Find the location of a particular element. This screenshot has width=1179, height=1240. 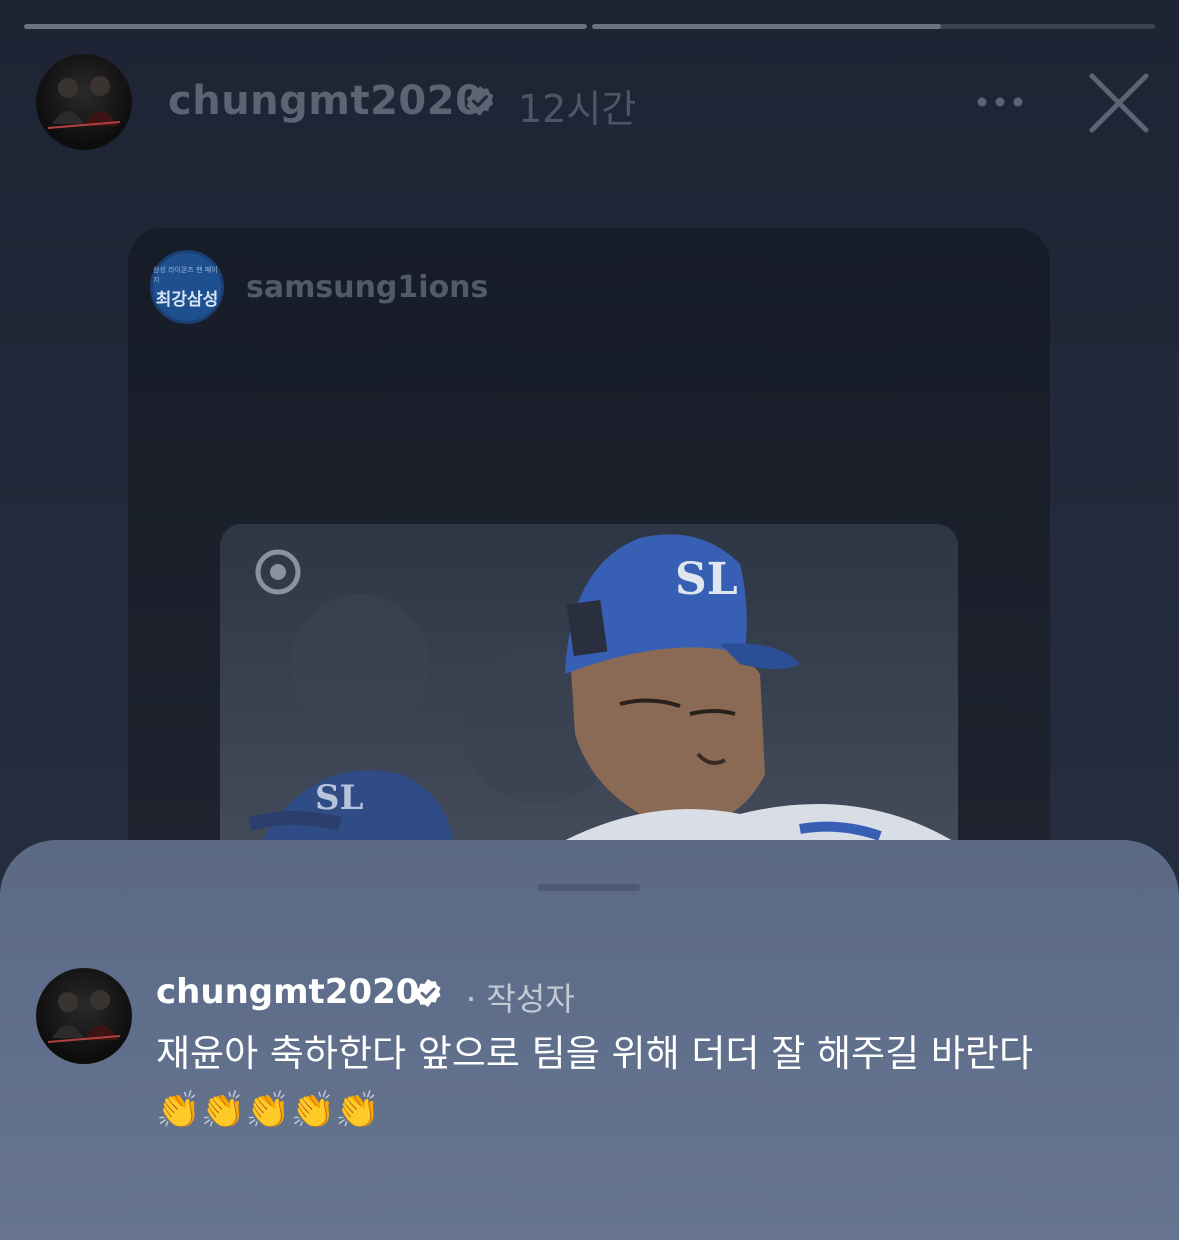

author-tag: · 작성자 is located at coordinates (520, 999).